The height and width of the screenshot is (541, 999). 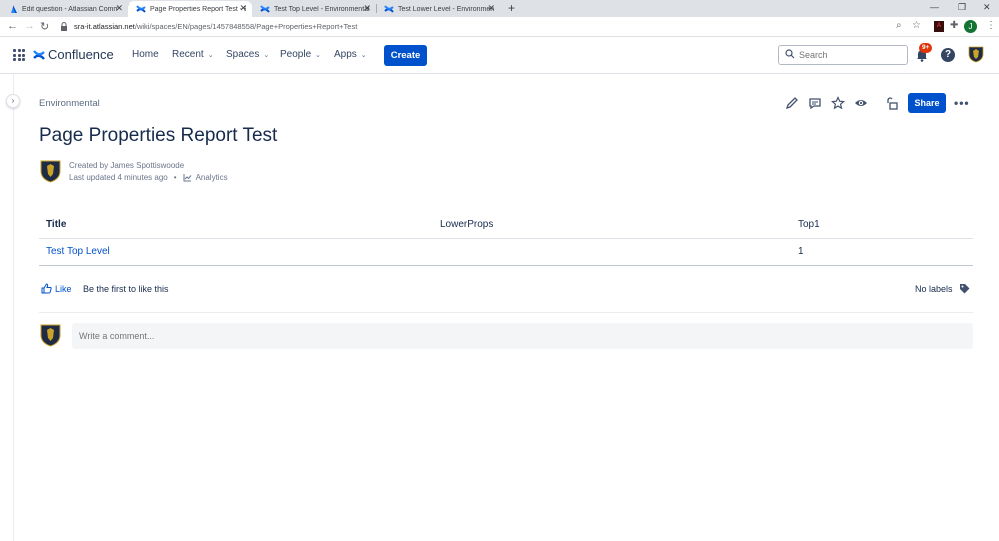 I want to click on tab-title: Test Lower Level - Environmental, so click(x=446, y=9).